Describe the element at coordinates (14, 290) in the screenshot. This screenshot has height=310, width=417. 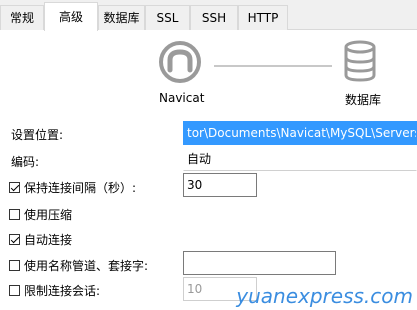
I see `limit-session-checkbox` at that location.